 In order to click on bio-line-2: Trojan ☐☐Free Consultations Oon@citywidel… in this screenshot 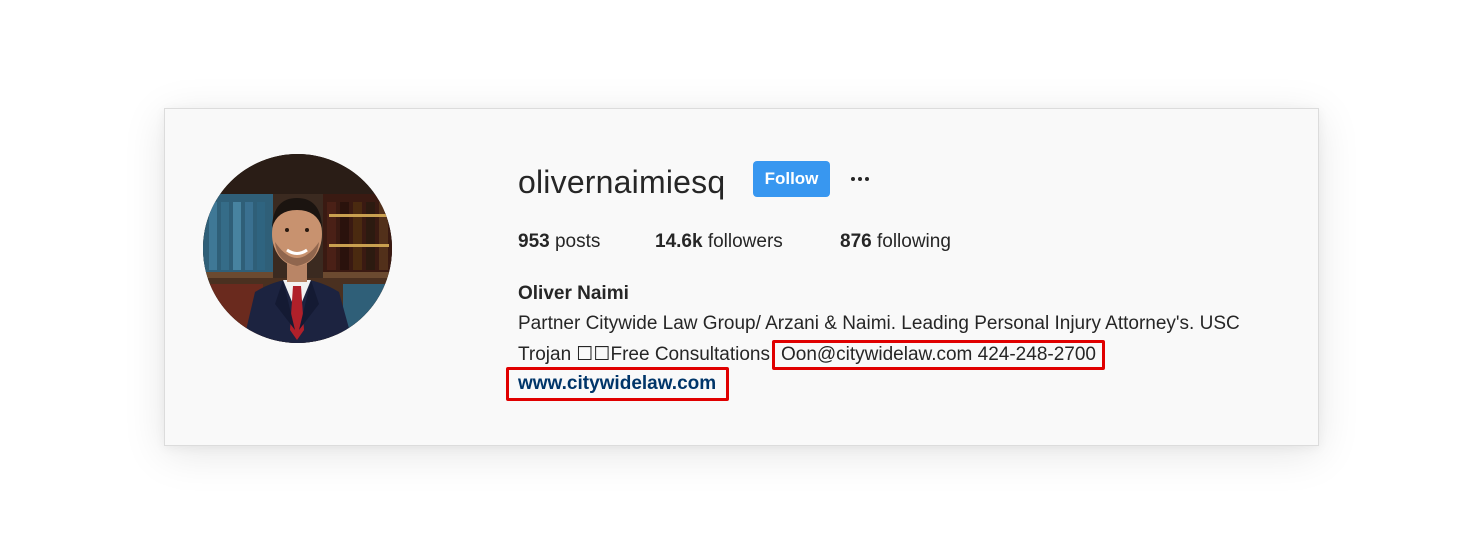, I will do `click(811, 355)`.